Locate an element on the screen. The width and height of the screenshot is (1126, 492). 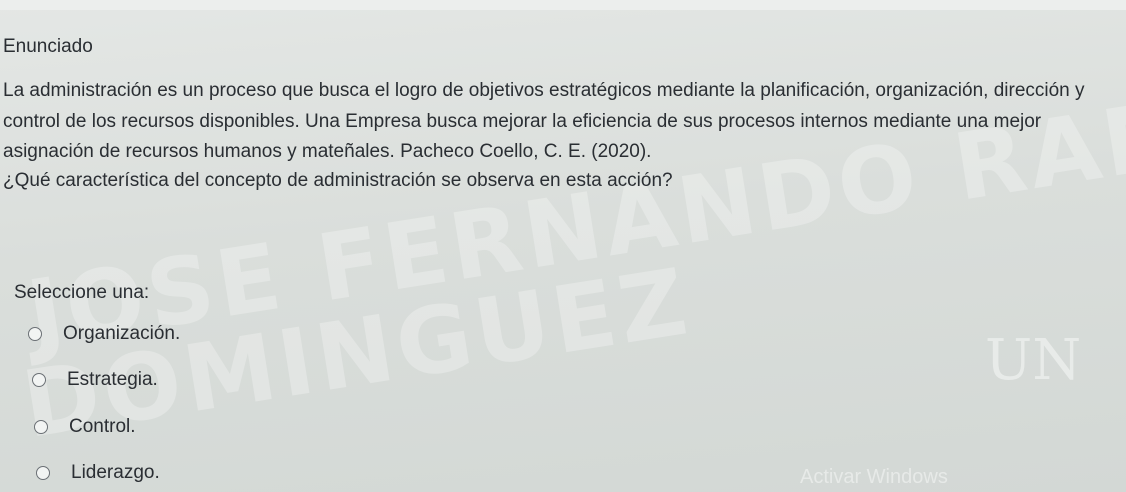
answer-option-label: Organización. is located at coordinates (122, 333).